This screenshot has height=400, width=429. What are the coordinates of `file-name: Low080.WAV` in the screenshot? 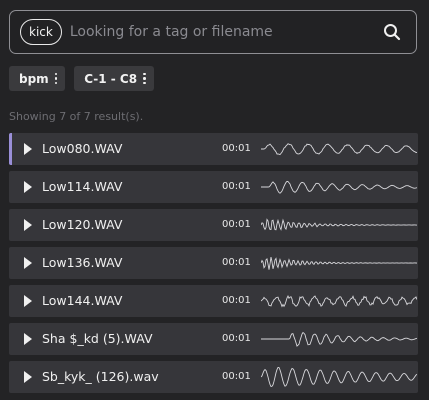 It's located at (82, 148).